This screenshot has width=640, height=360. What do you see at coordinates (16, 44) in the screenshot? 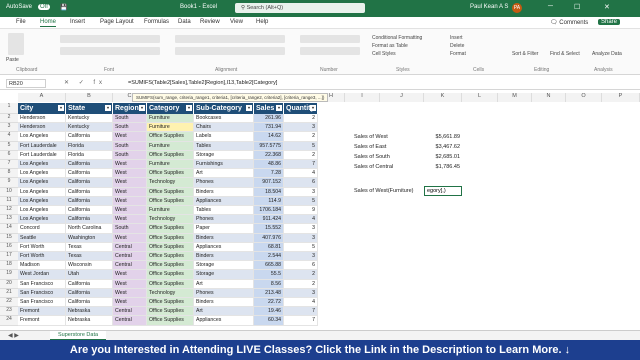
I see `paste-icon` at bounding box center [16, 44].